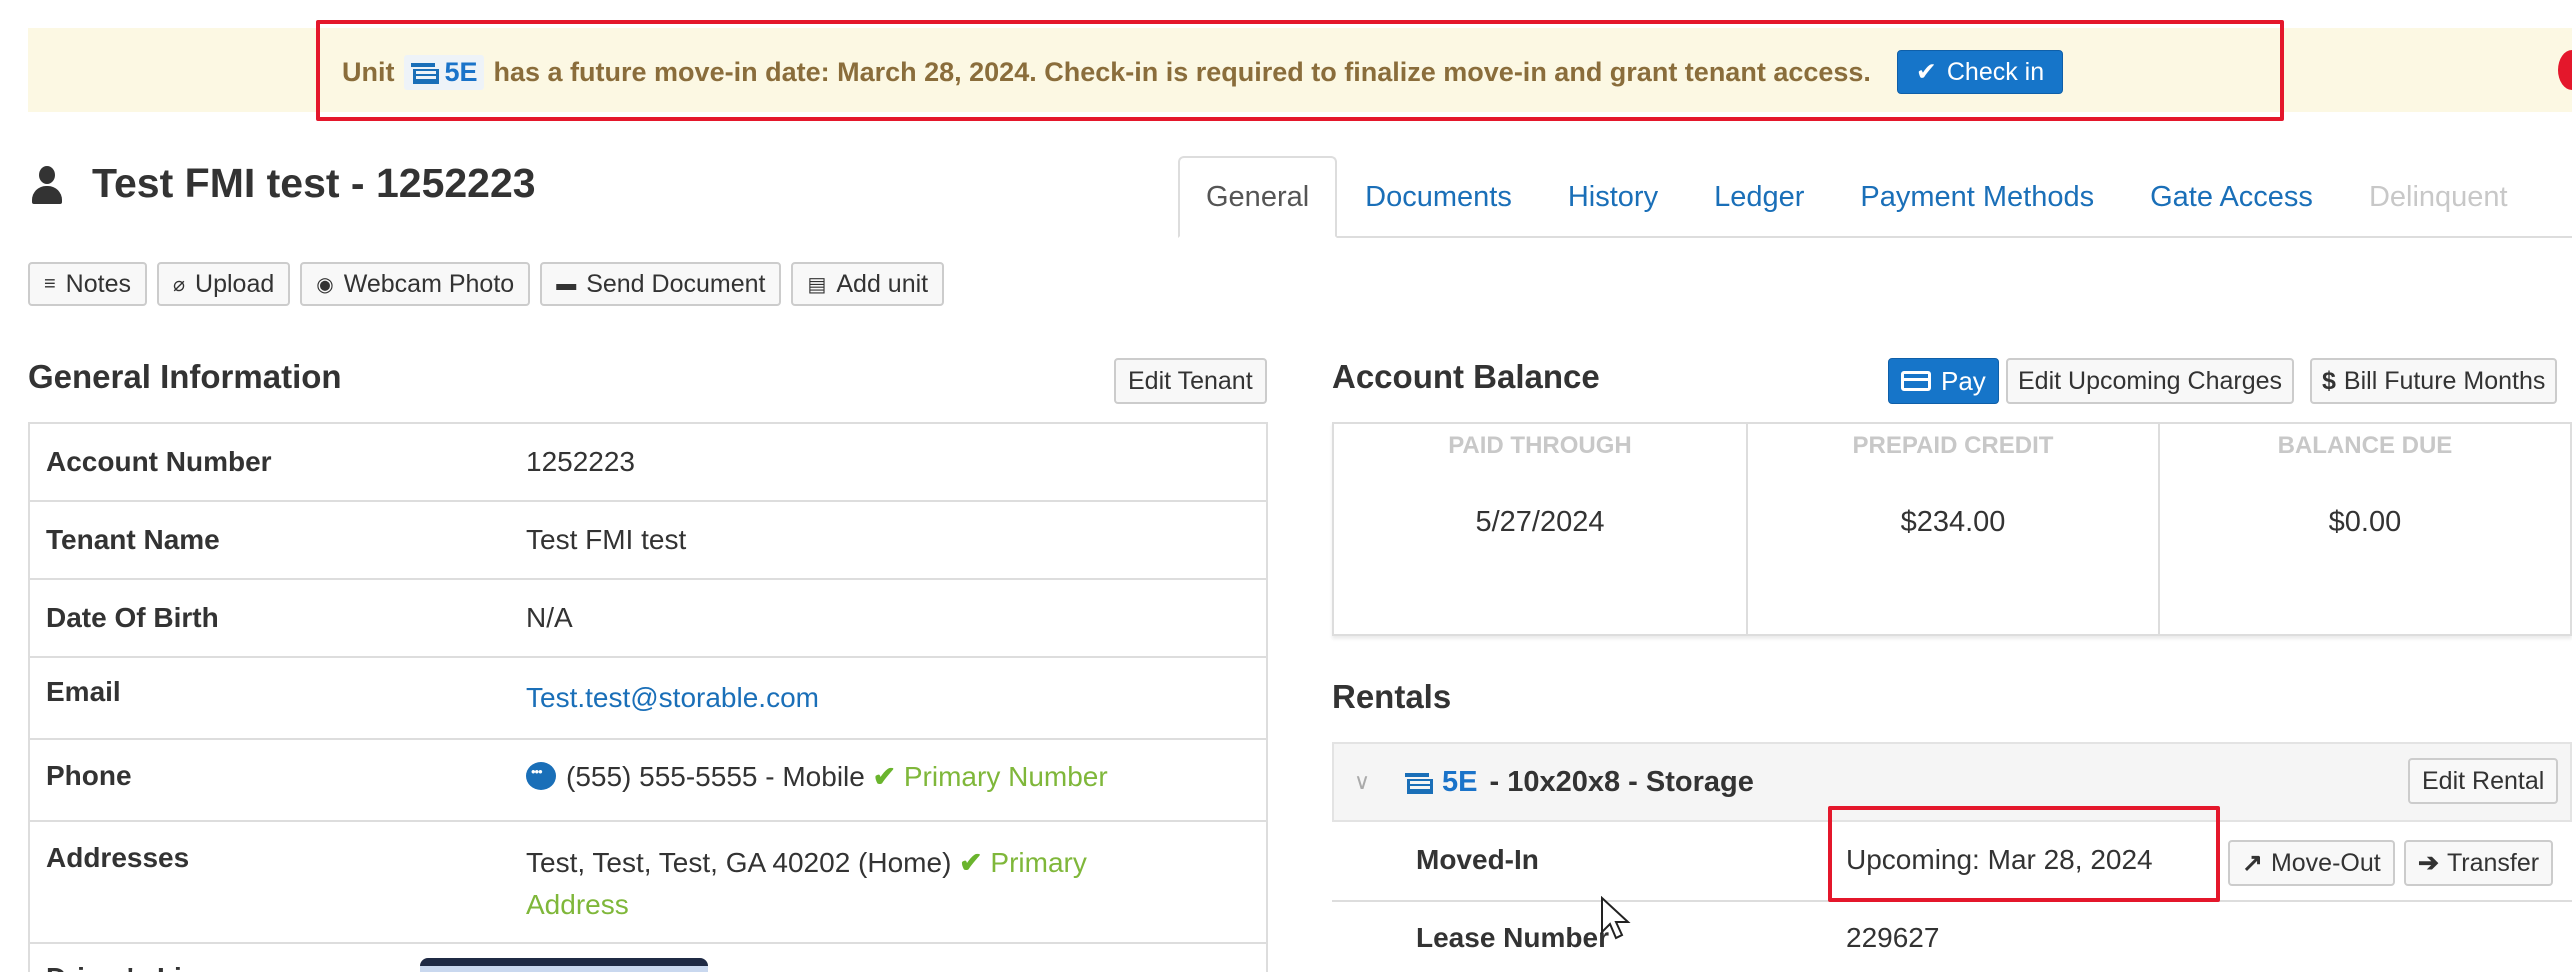 The width and height of the screenshot is (2572, 972). I want to click on rental-unit-desc: - 10x20x8 - Storage, so click(1621, 781).